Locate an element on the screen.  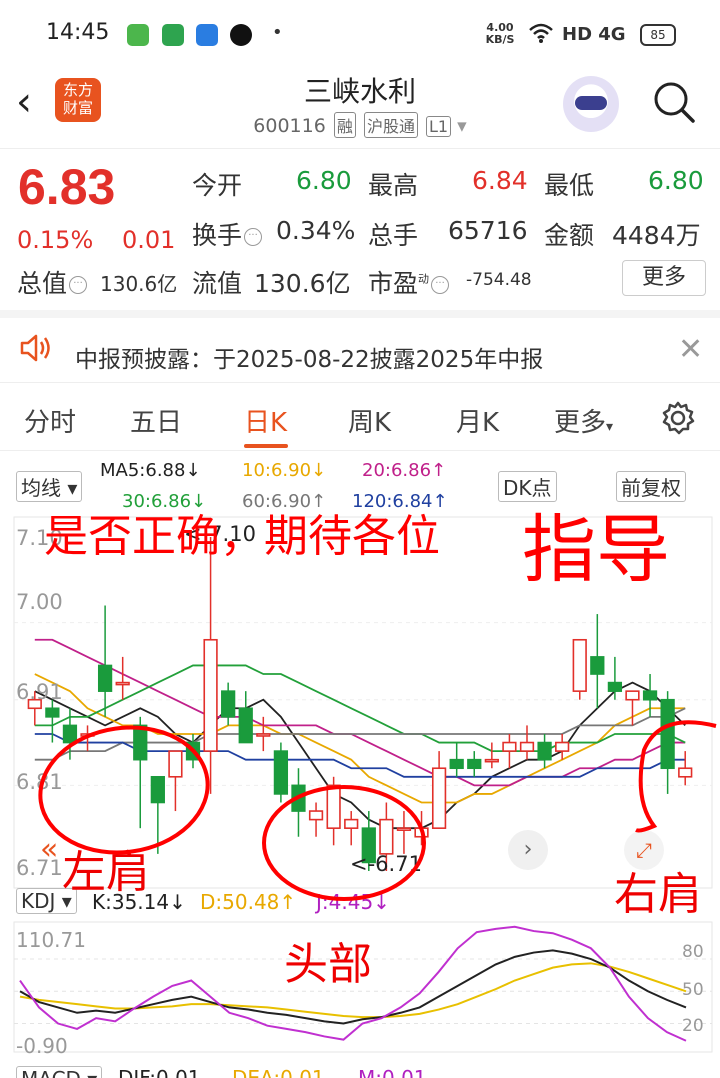
mktcap-value: 130.6亿 is located at coordinates (139, 284).